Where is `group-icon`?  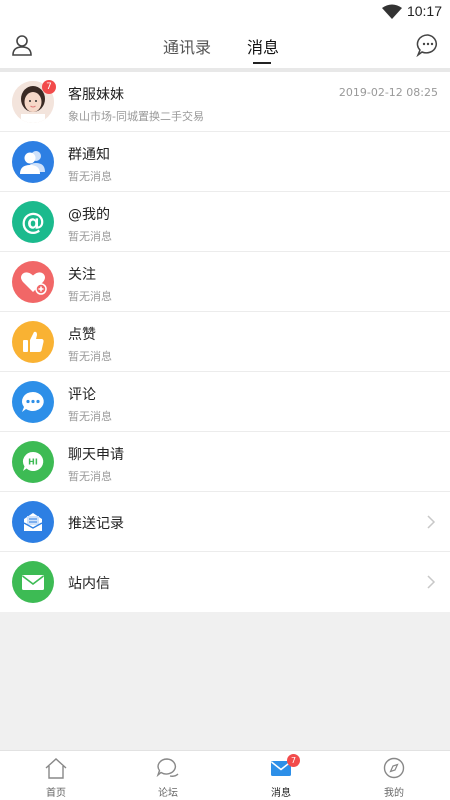
group-icon is located at coordinates (33, 162).